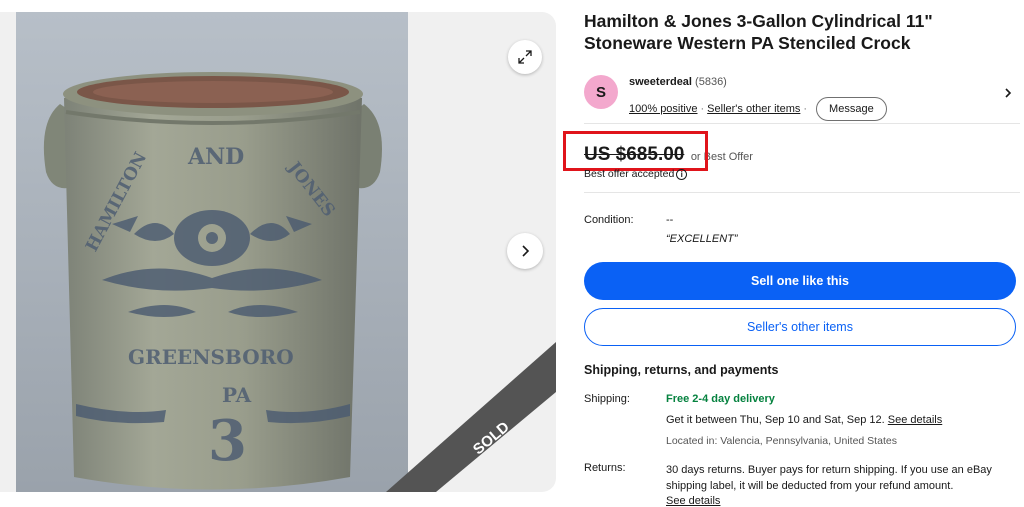 This screenshot has width=1024, height=507. What do you see at coordinates (711, 82) in the screenshot?
I see `seller-feedback-count: (5836)` at bounding box center [711, 82].